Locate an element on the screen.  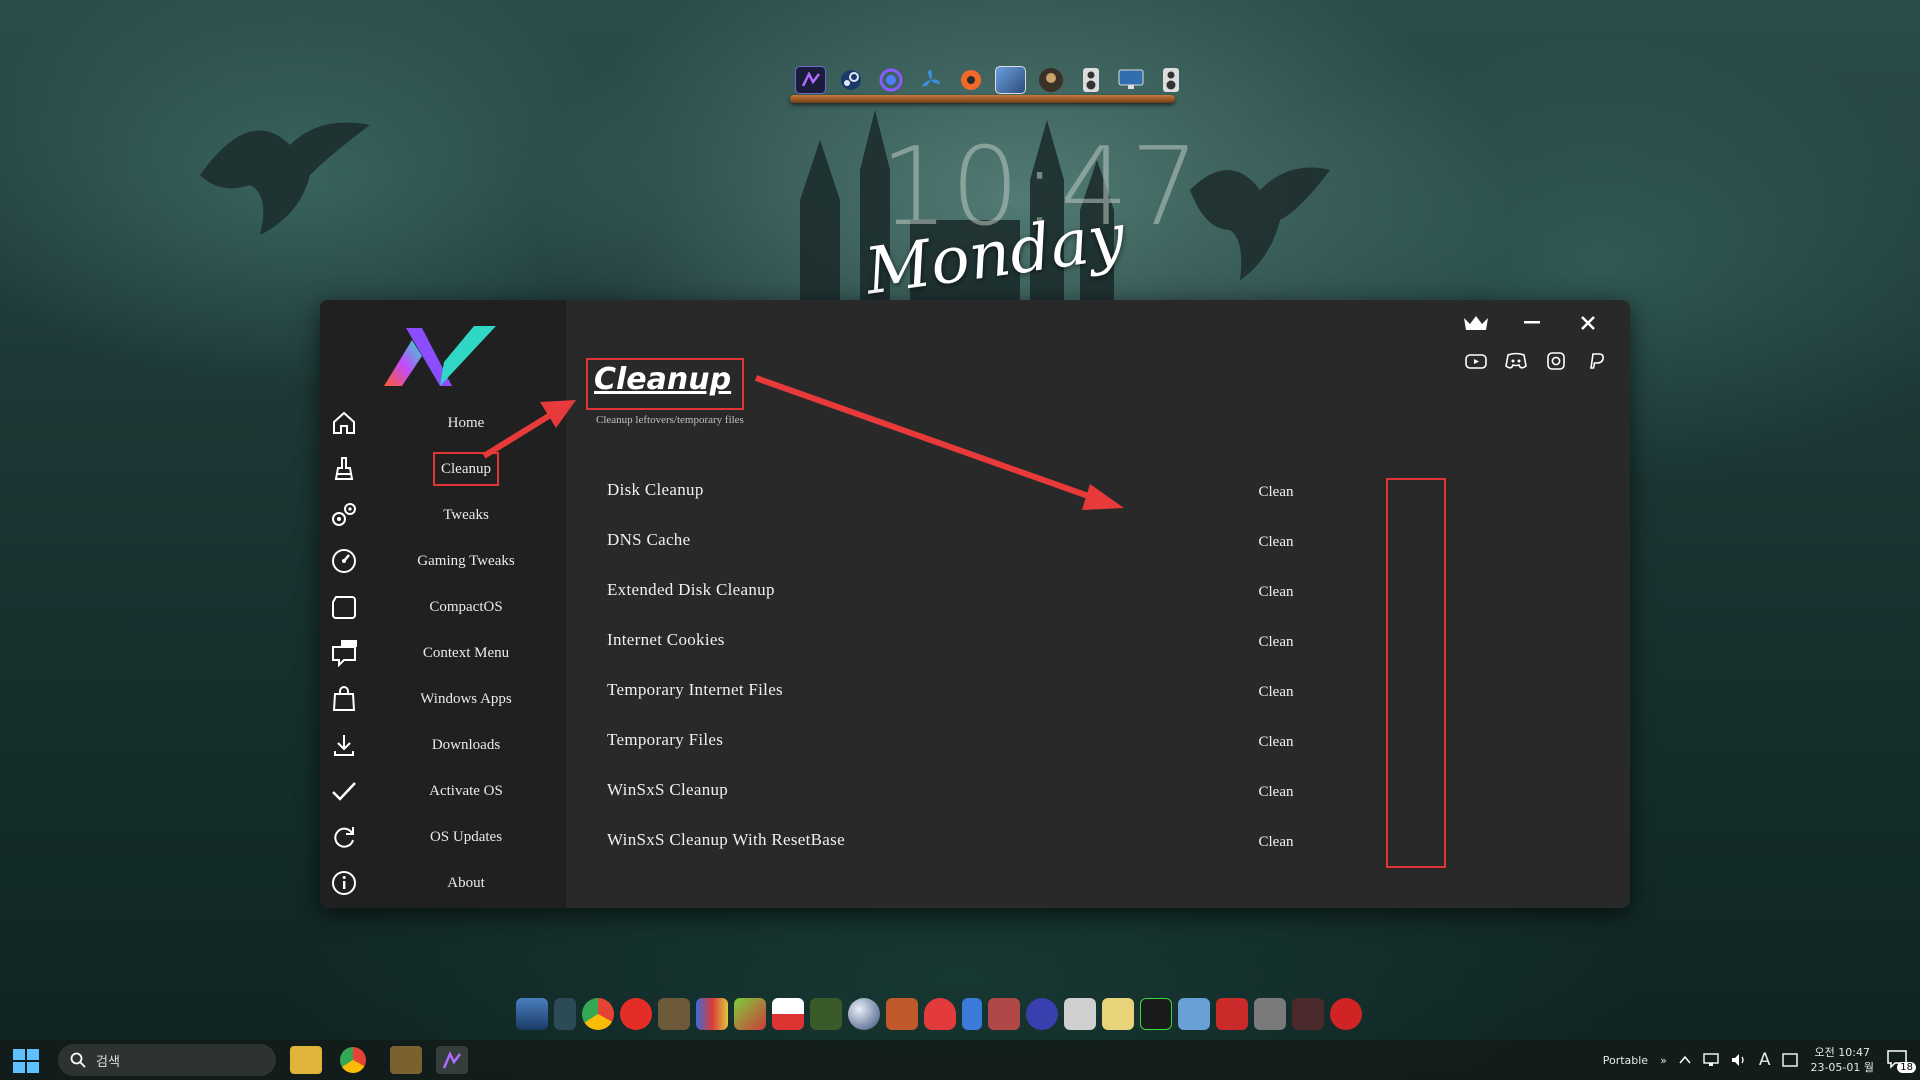
list-item: Extended Disk Cleanup Clean is located at coordinates (976, 594).